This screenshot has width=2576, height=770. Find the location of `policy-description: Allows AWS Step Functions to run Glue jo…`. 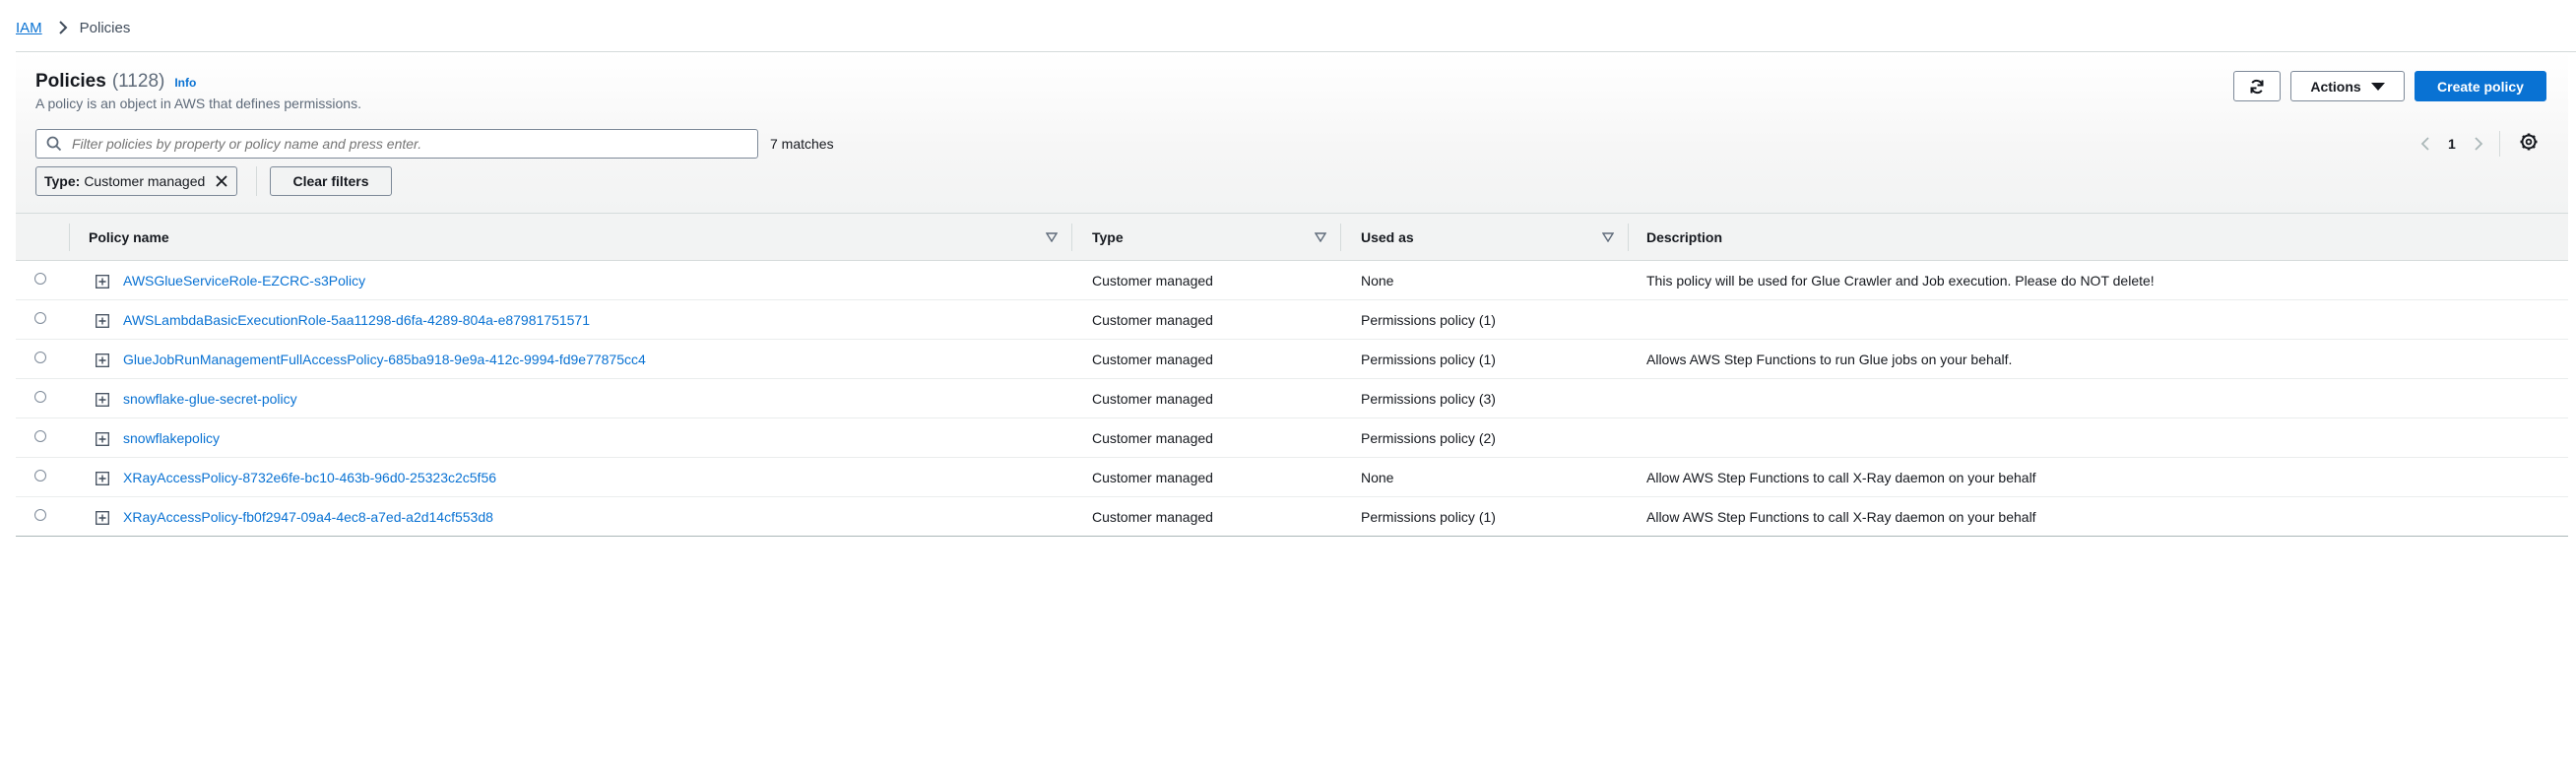

policy-description: Allows AWS Step Functions to run Glue jo… is located at coordinates (1829, 359).